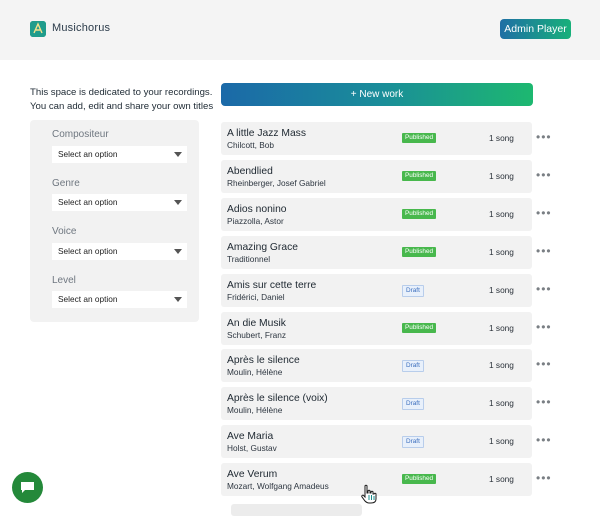 This screenshot has width=600, height=516. Describe the element at coordinates (257, 334) in the screenshot. I see `work-composer: Schubert, Franz` at that location.